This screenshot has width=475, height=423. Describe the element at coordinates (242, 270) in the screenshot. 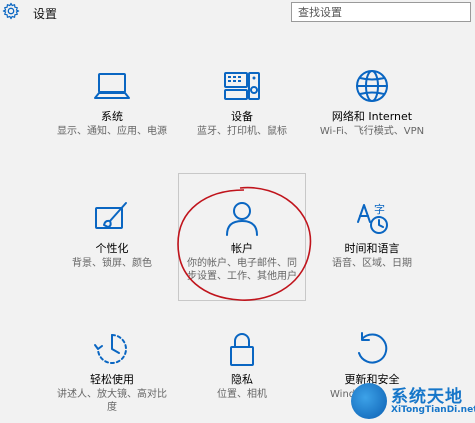

I see `tile-description: 你的帐户、电子邮件、同步设置、工作、其他用户` at that location.